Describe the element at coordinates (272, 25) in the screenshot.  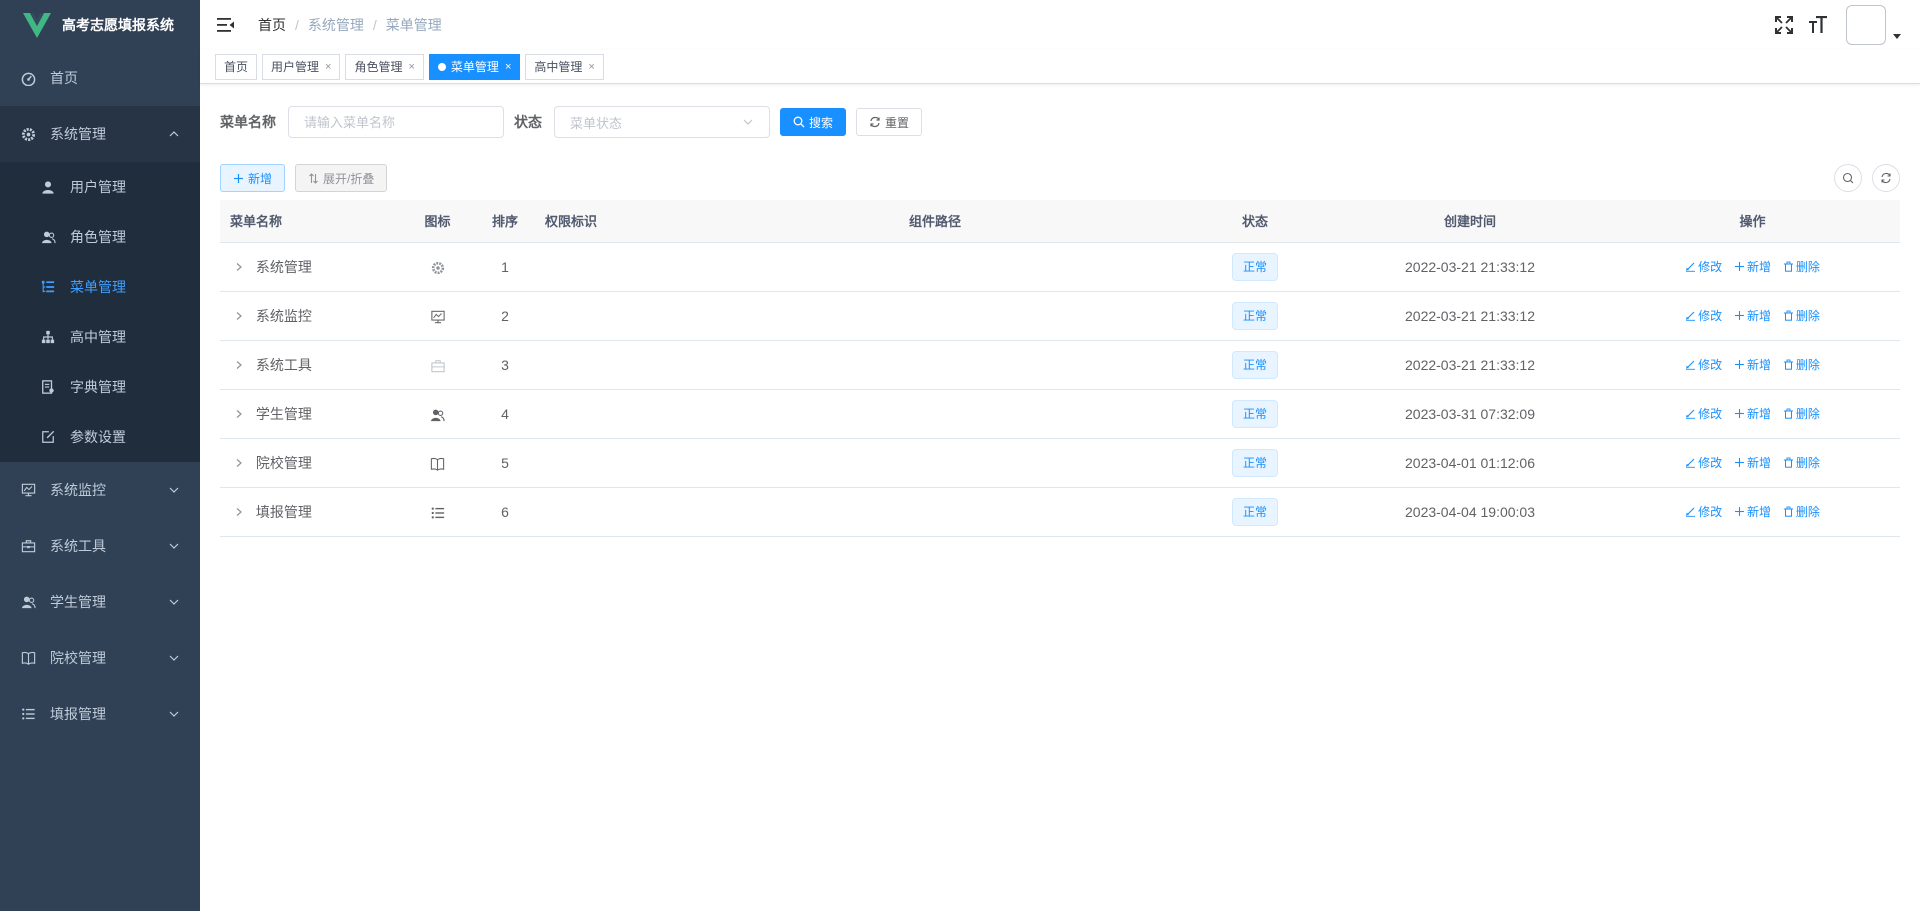
I see `breadcrumb-home: 首页` at that location.